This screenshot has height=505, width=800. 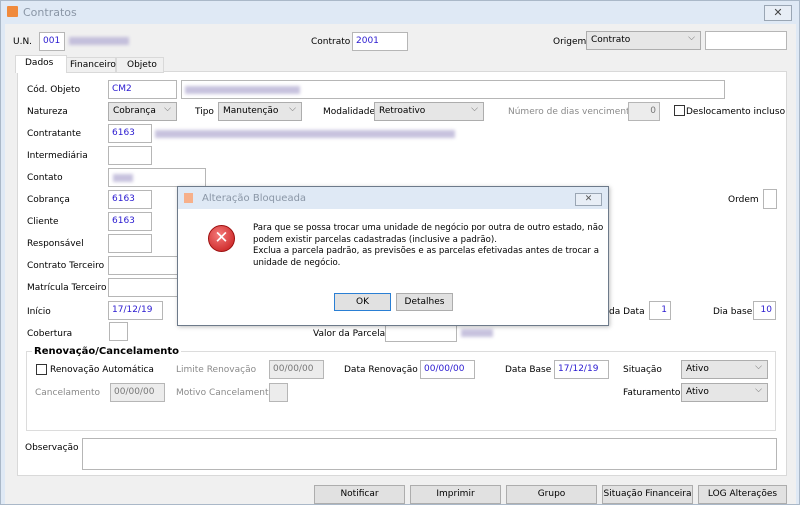 I want to click on origem-select: Contrato, so click(x=643, y=40).